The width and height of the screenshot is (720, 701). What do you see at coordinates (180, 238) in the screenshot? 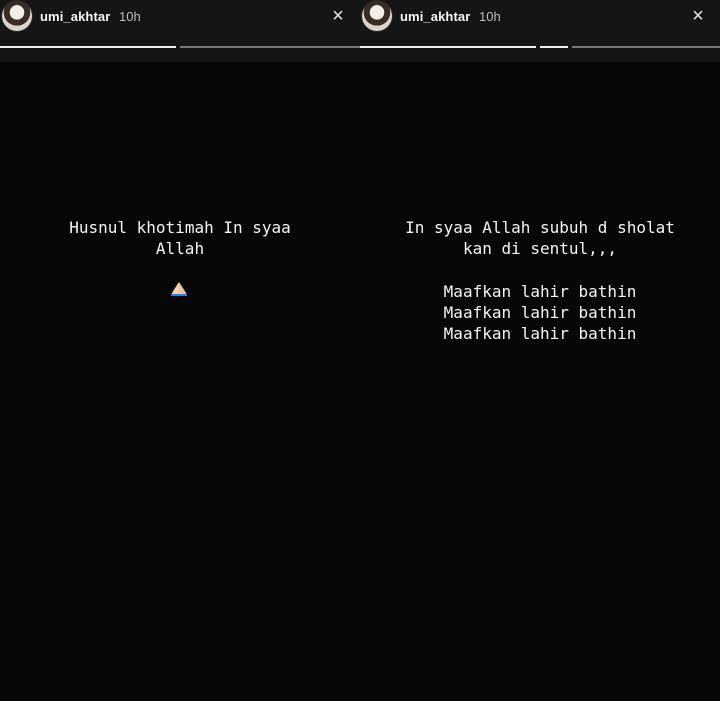
I see `story-text: Husnul khotimah In syaa Allah` at bounding box center [180, 238].